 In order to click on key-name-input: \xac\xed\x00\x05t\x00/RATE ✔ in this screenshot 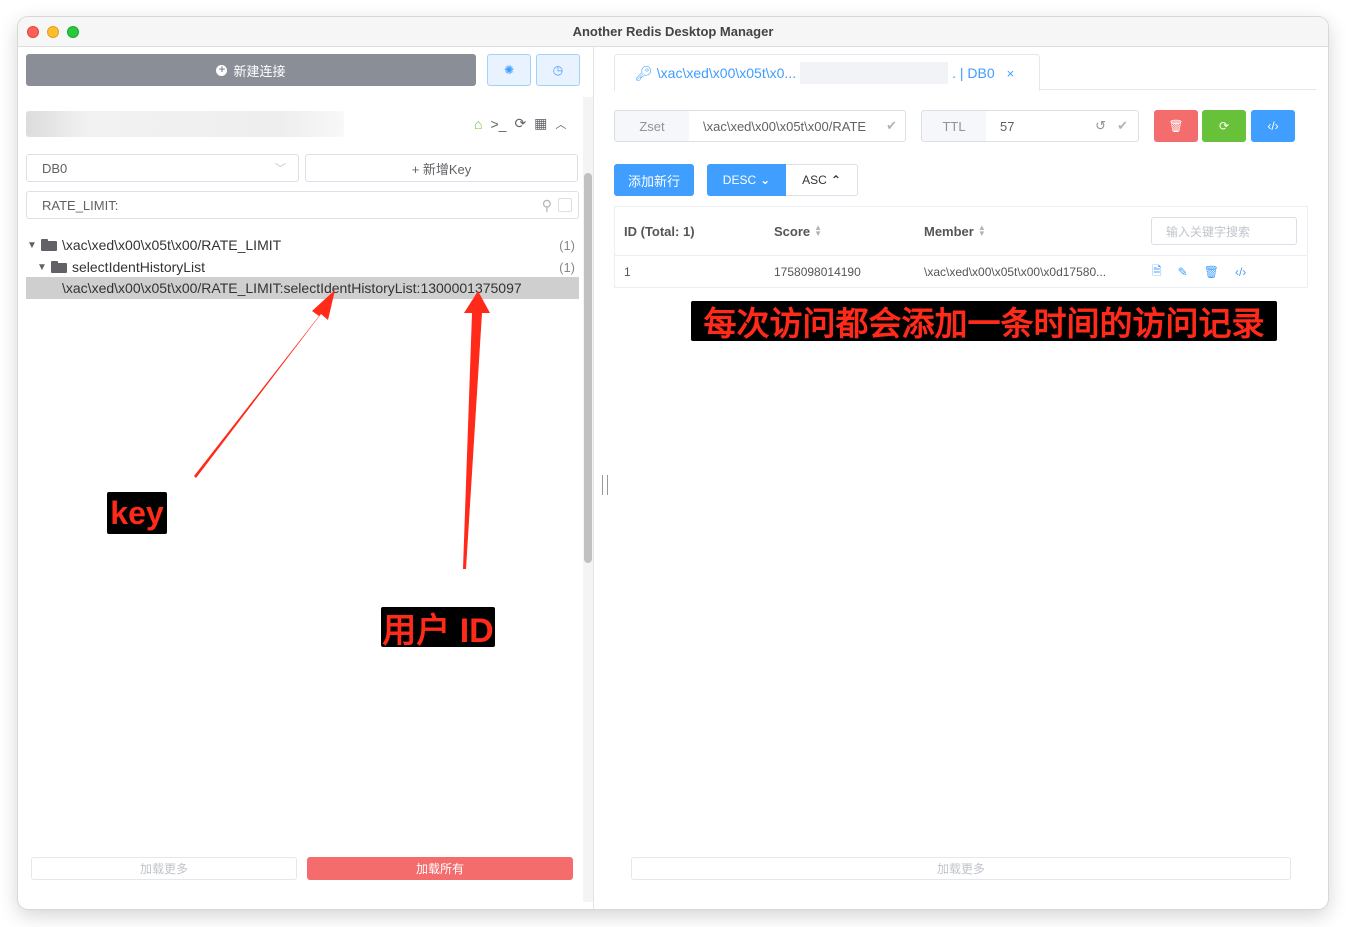, I will do `click(797, 126)`.